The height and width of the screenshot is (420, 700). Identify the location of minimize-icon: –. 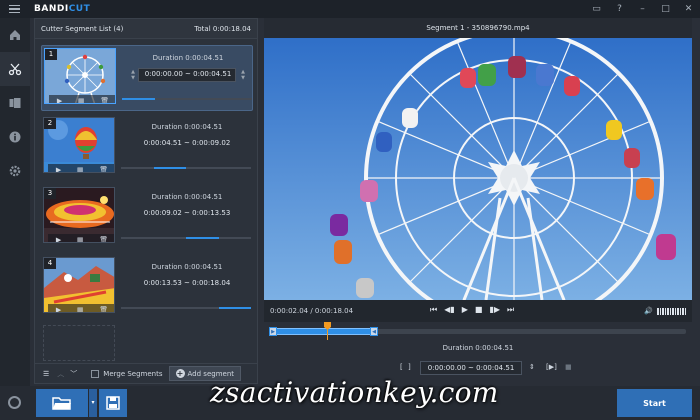
(642, 9).